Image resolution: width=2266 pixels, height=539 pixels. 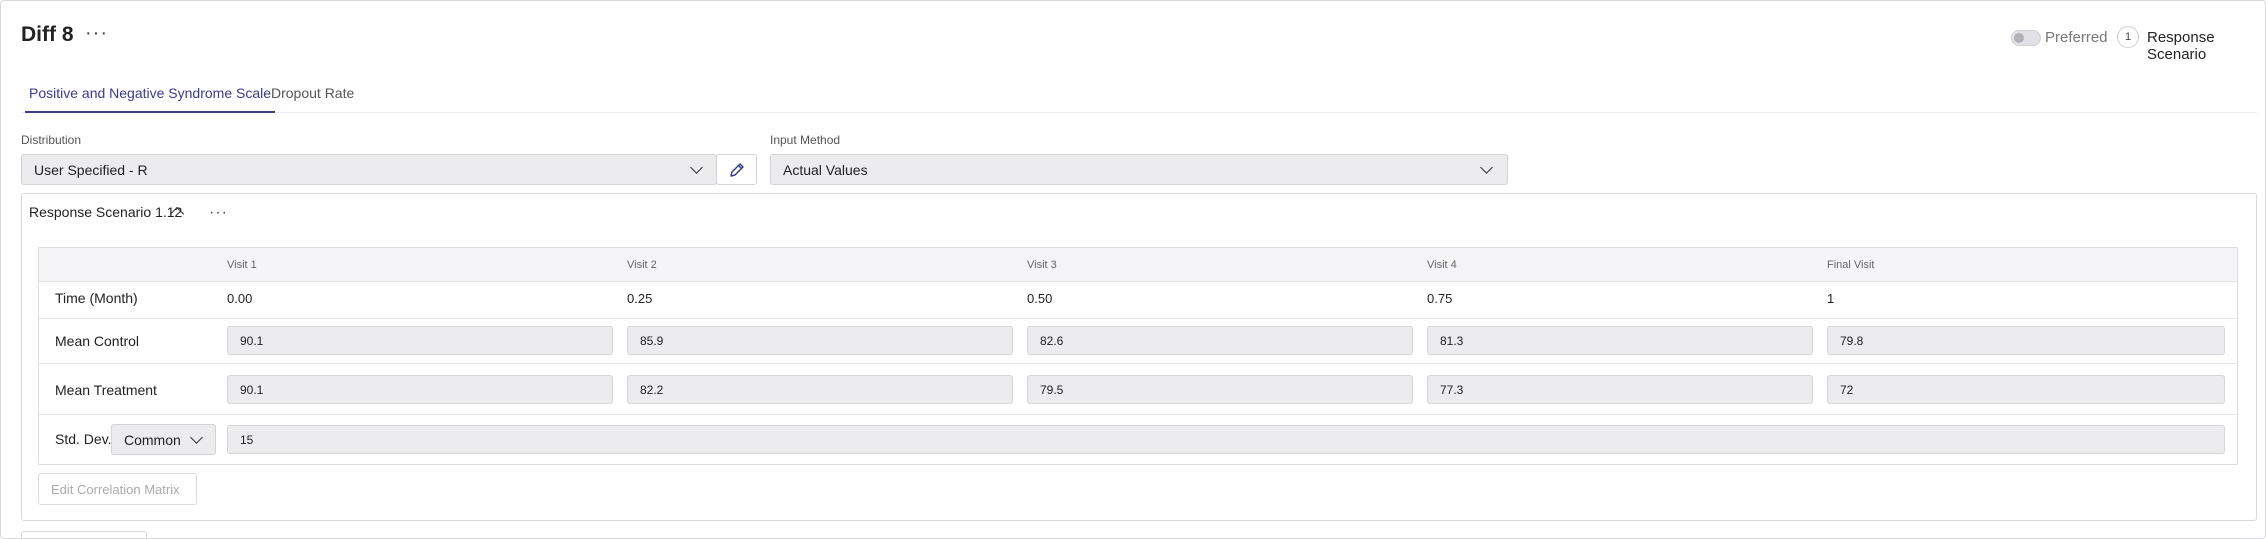 What do you see at coordinates (1440, 298) in the screenshot?
I see `time-value: 0.75` at bounding box center [1440, 298].